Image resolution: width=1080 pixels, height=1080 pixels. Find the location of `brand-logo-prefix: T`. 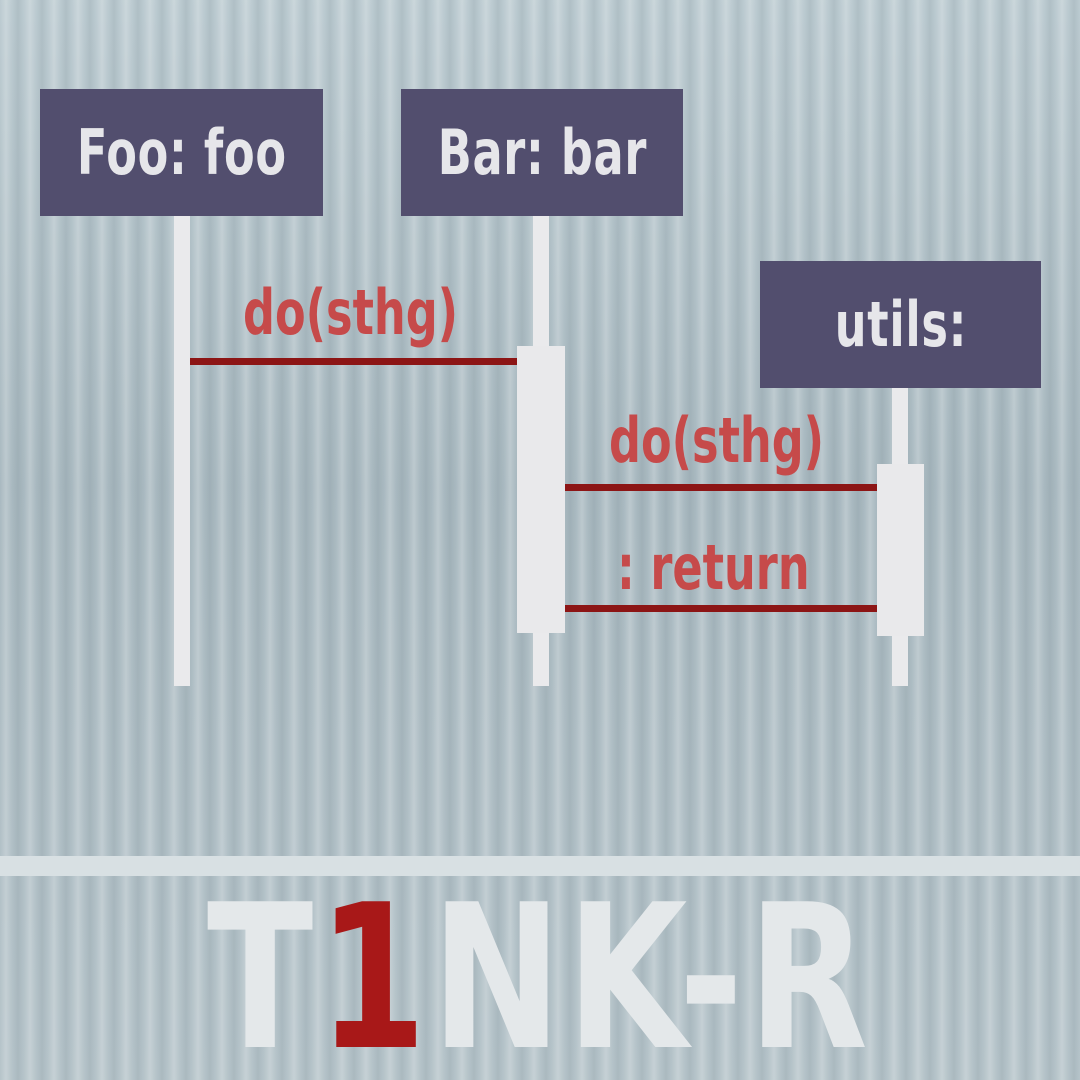

brand-logo-prefix: T is located at coordinates (263, 970).